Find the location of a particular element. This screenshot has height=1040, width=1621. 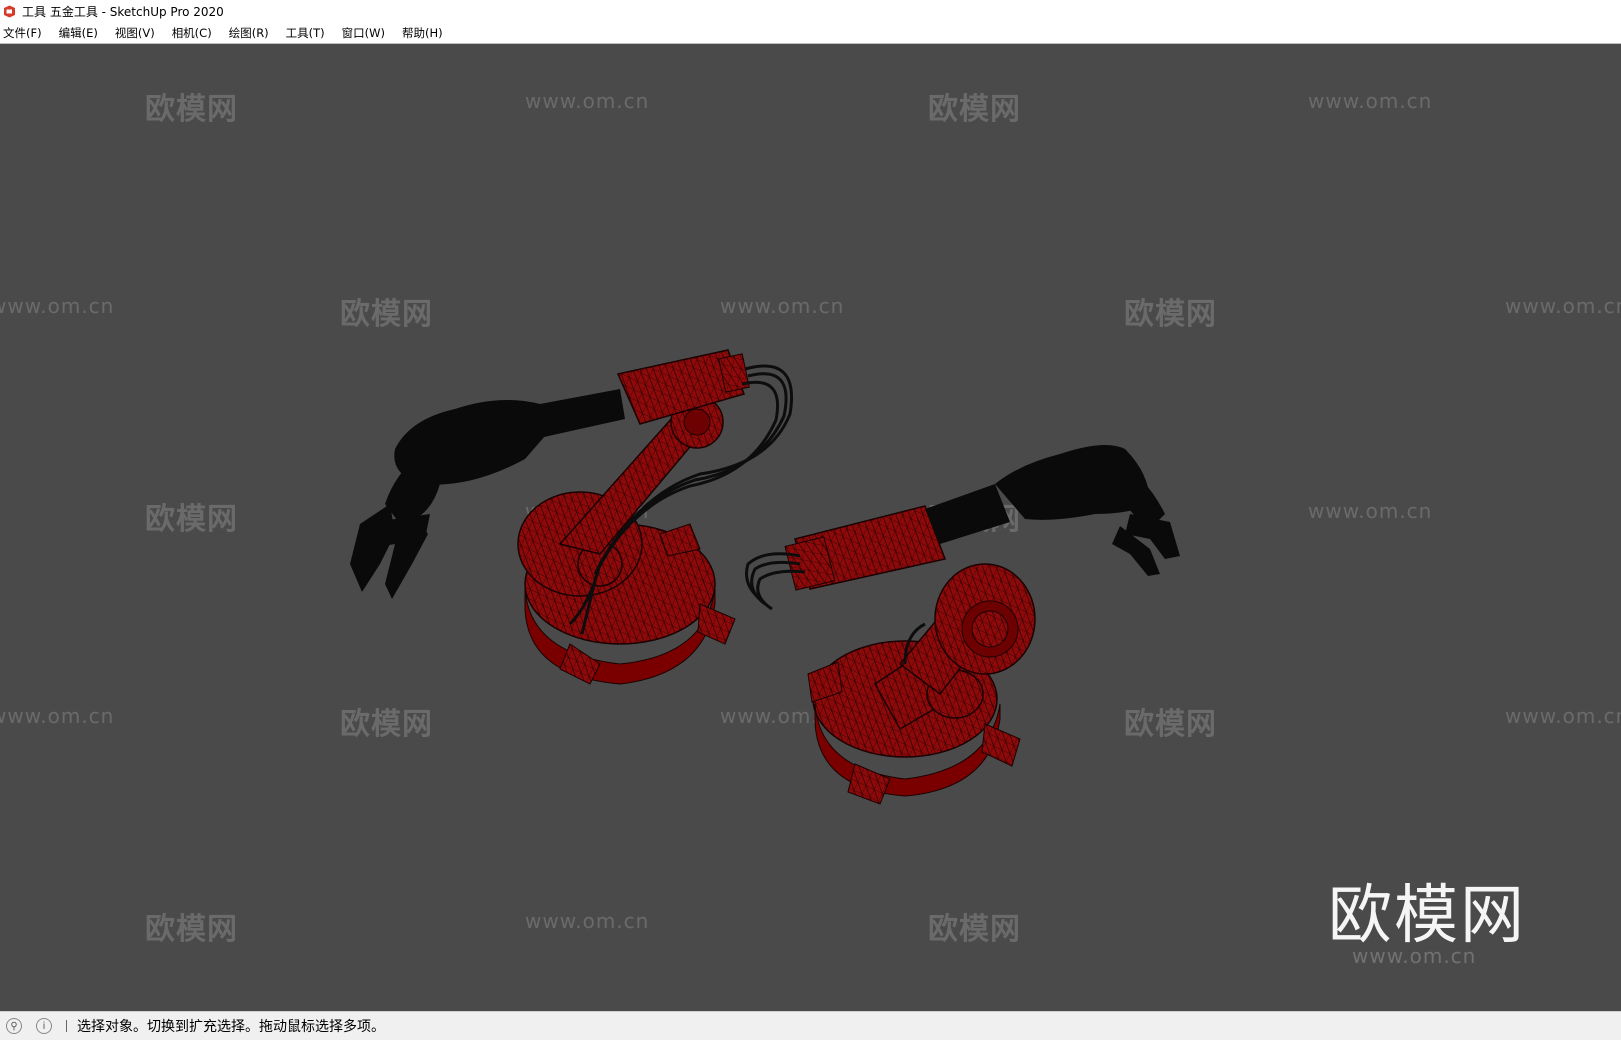

robot-arm-left is located at coordinates (571, 517).